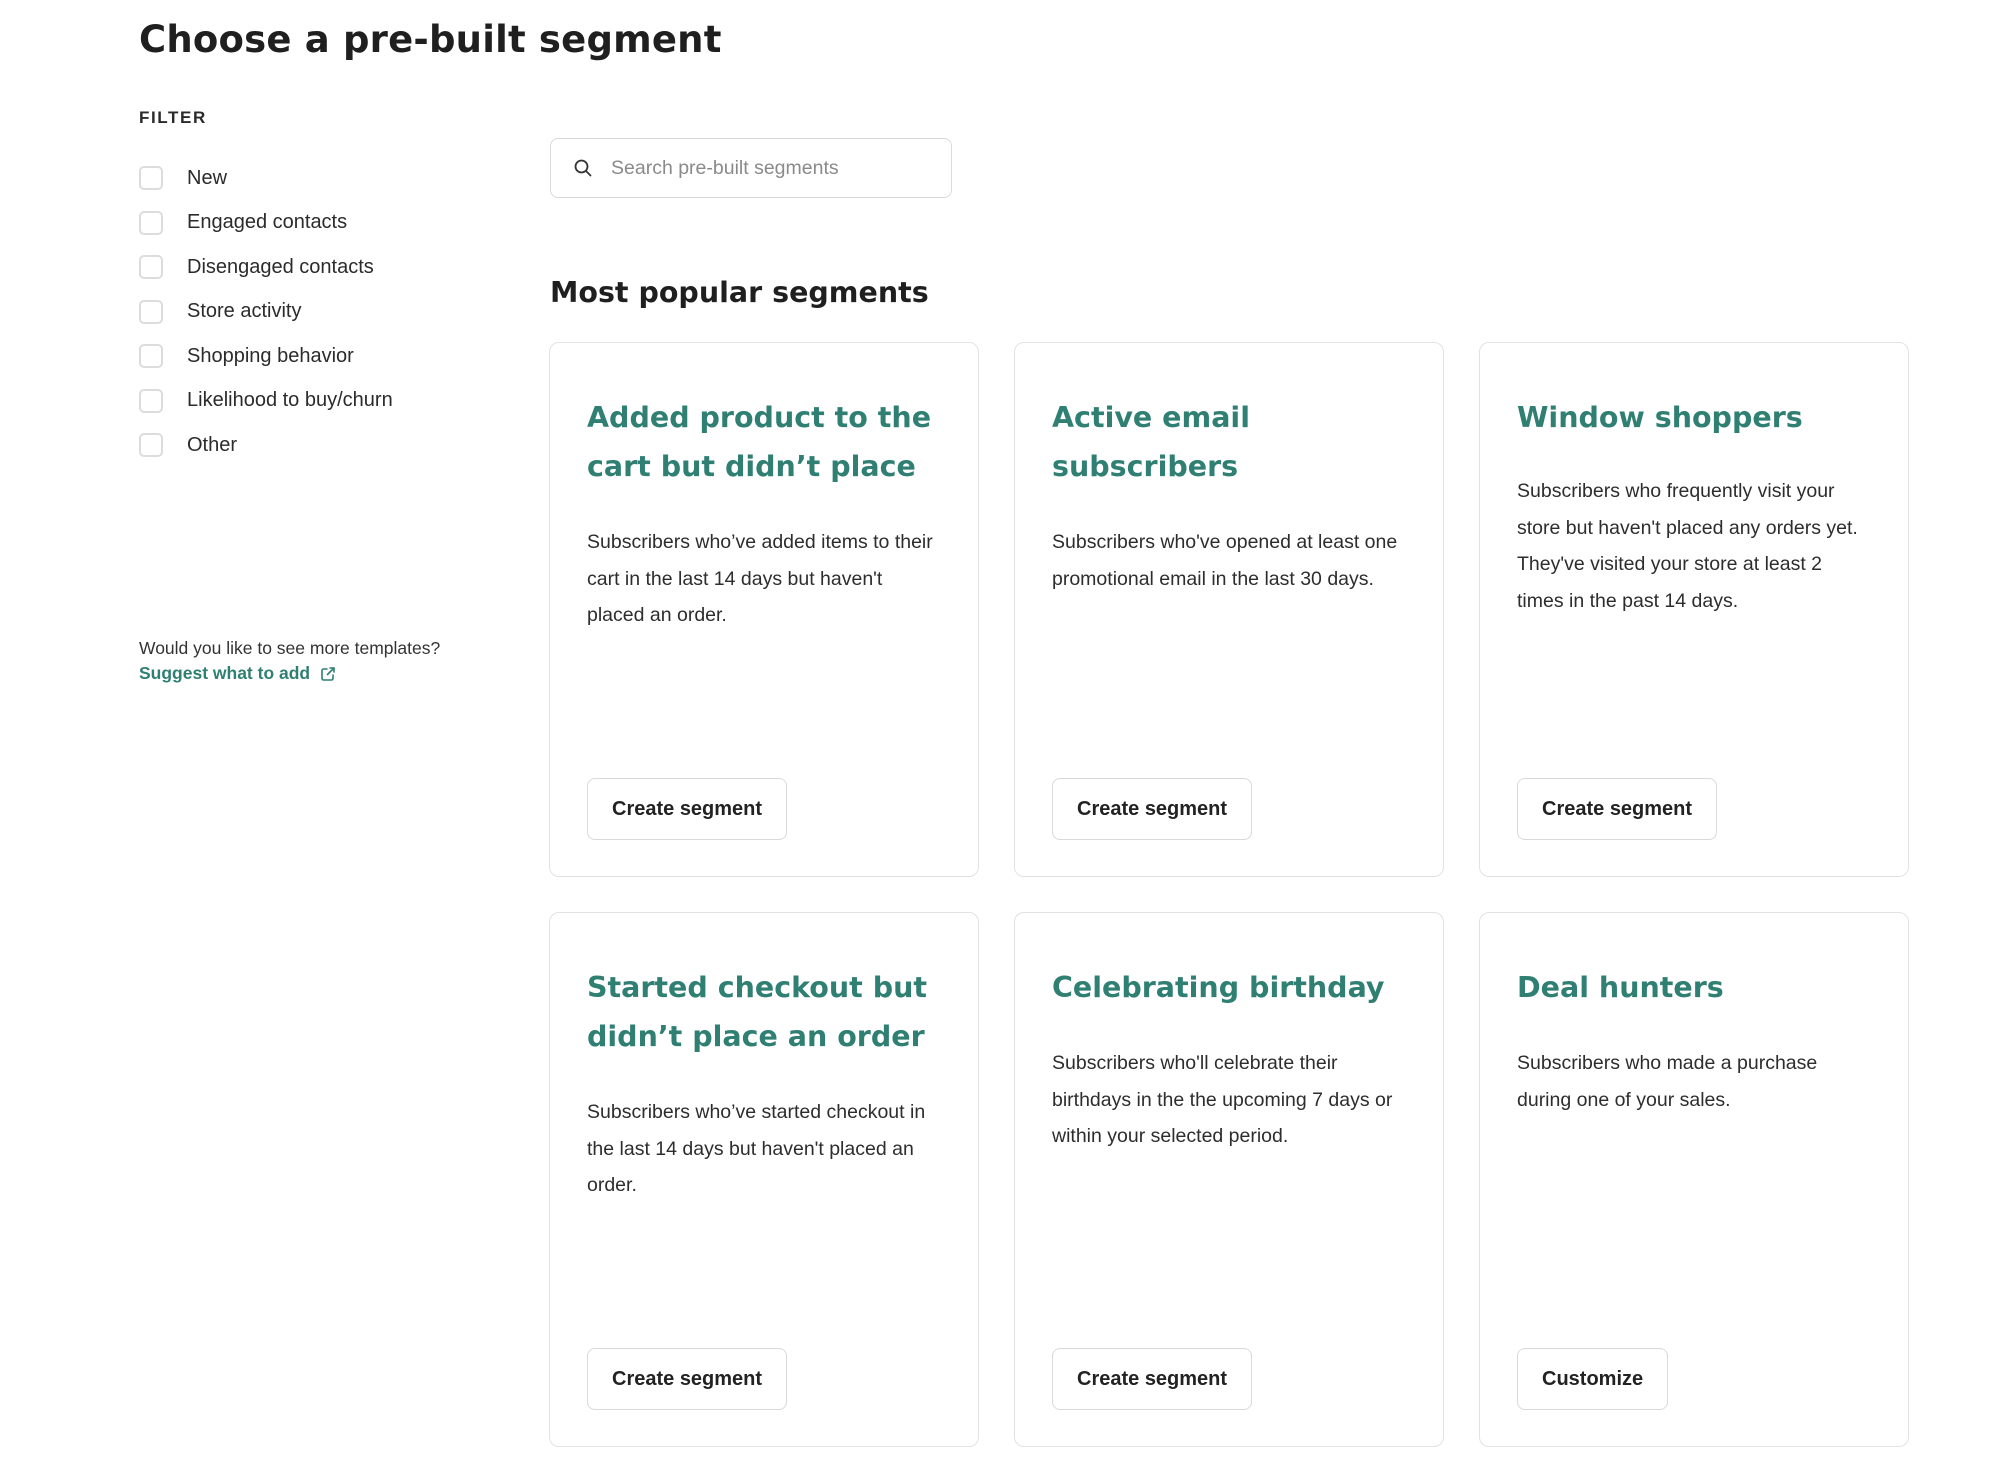  I want to click on section-title: Most popular segments, so click(739, 292).